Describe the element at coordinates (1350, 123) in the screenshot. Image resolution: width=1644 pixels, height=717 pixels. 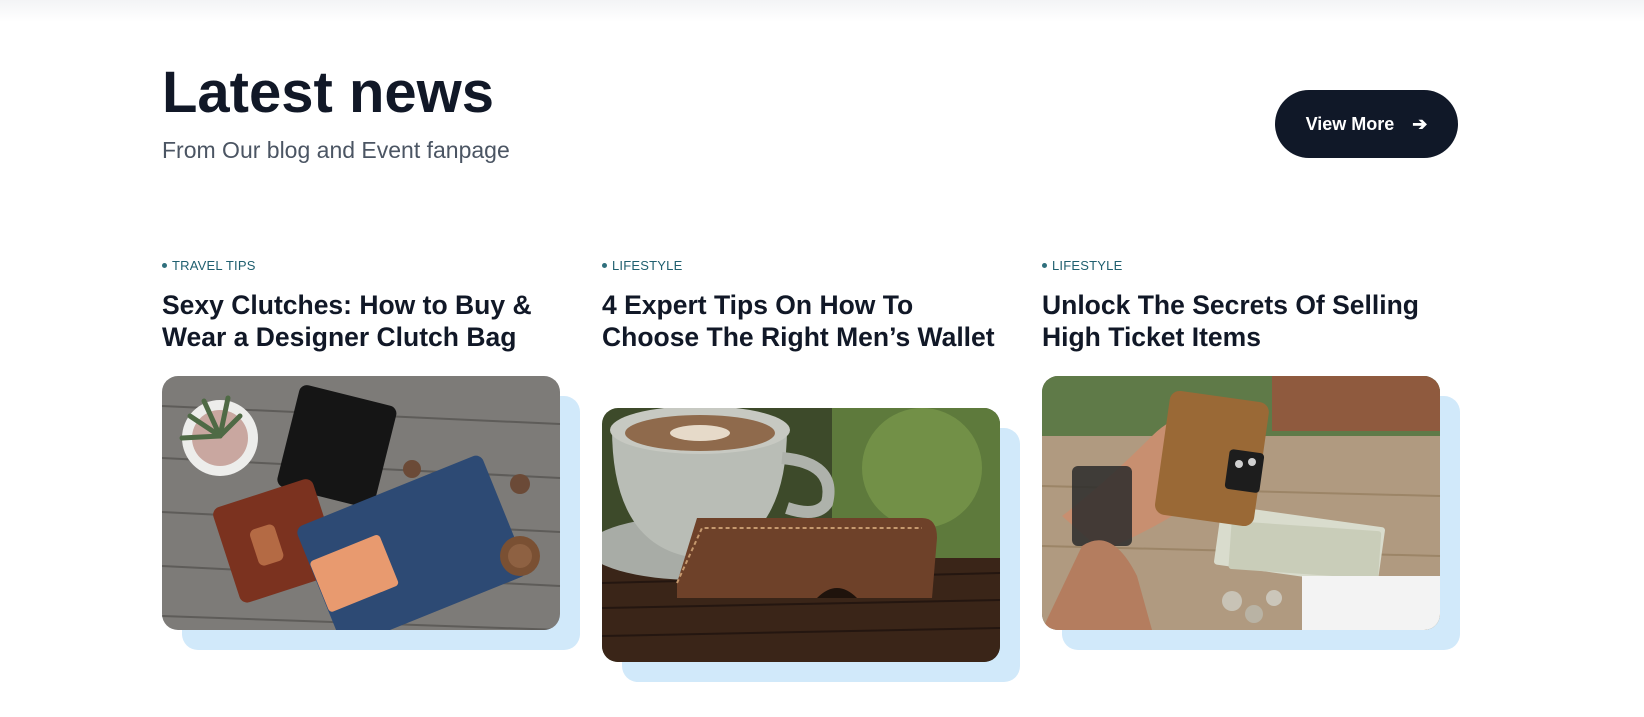
I see `view-more-label: View More` at that location.